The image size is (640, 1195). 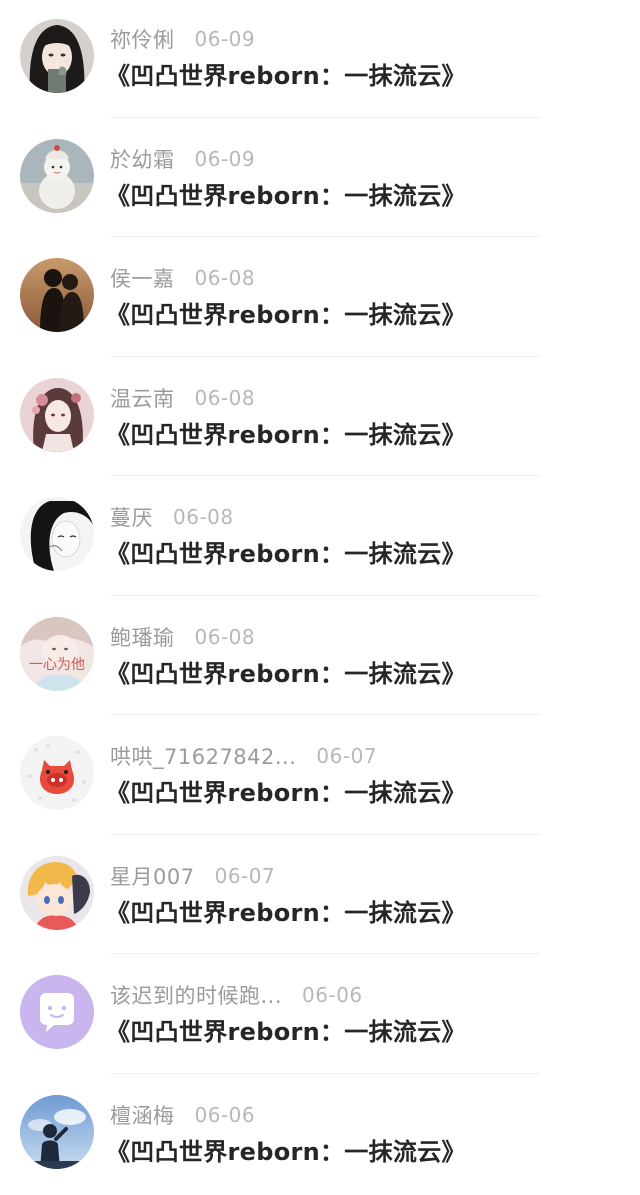 I want to click on avatar-overlay-text: 一心为他, so click(x=57, y=665).